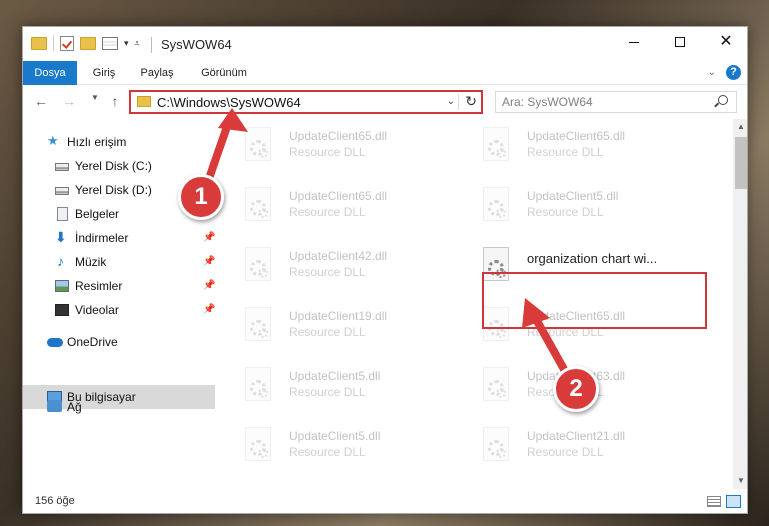 The height and width of the screenshot is (526, 769). I want to click on sidebar-item-label: OneDrive, so click(92, 342).